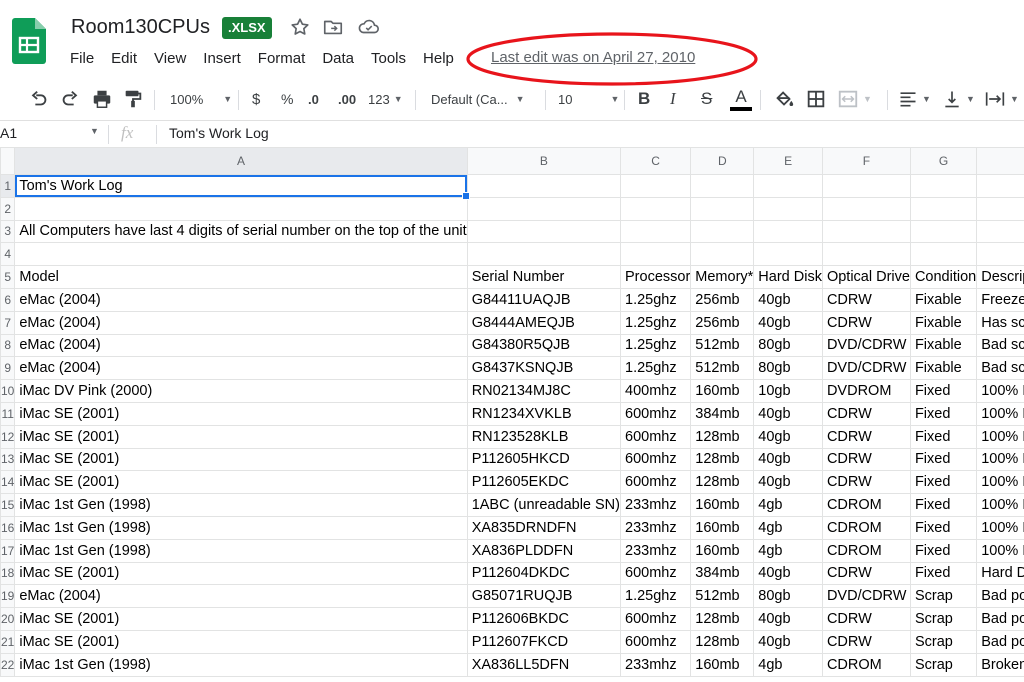 The image size is (1024, 682). Describe the element at coordinates (140, 27) in the screenshot. I see `document-title: Room130CPUs` at that location.